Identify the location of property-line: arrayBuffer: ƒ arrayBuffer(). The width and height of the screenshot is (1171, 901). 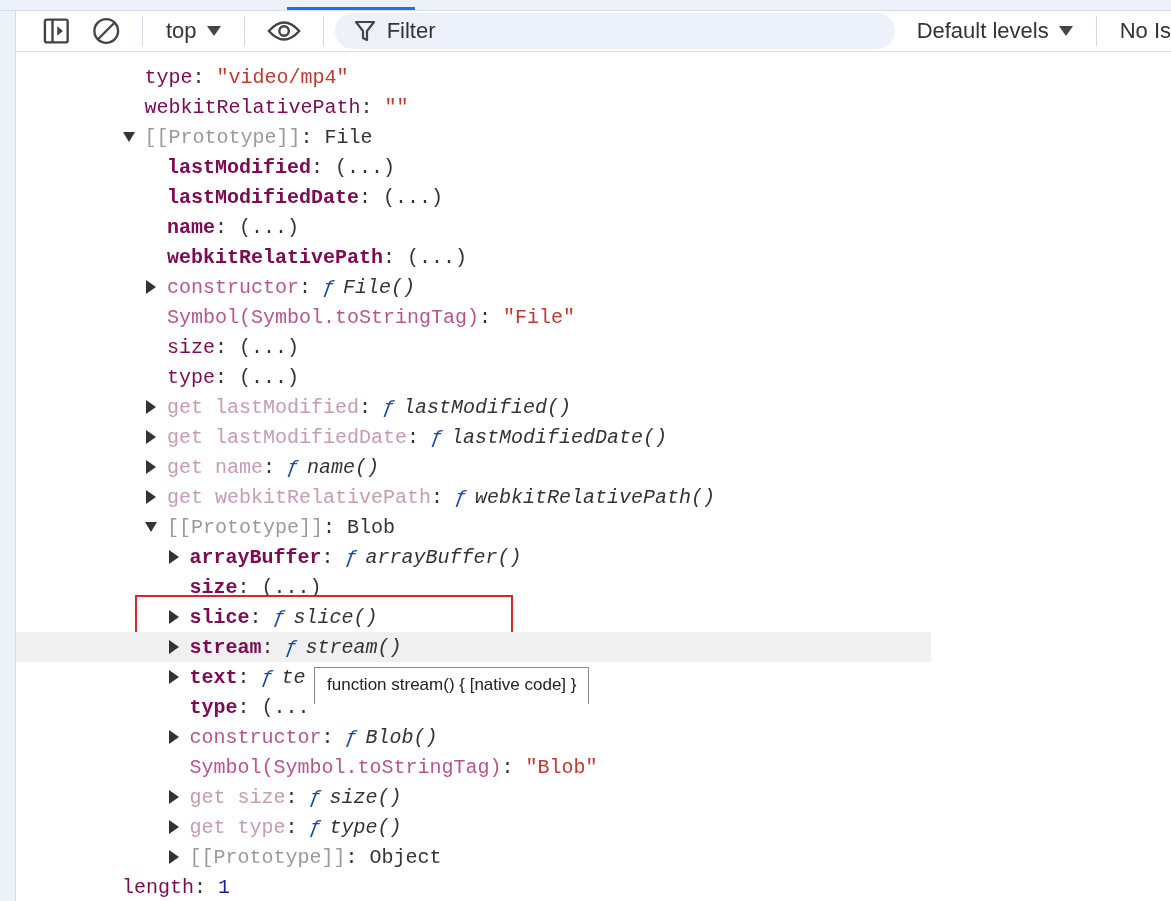
(355, 557).